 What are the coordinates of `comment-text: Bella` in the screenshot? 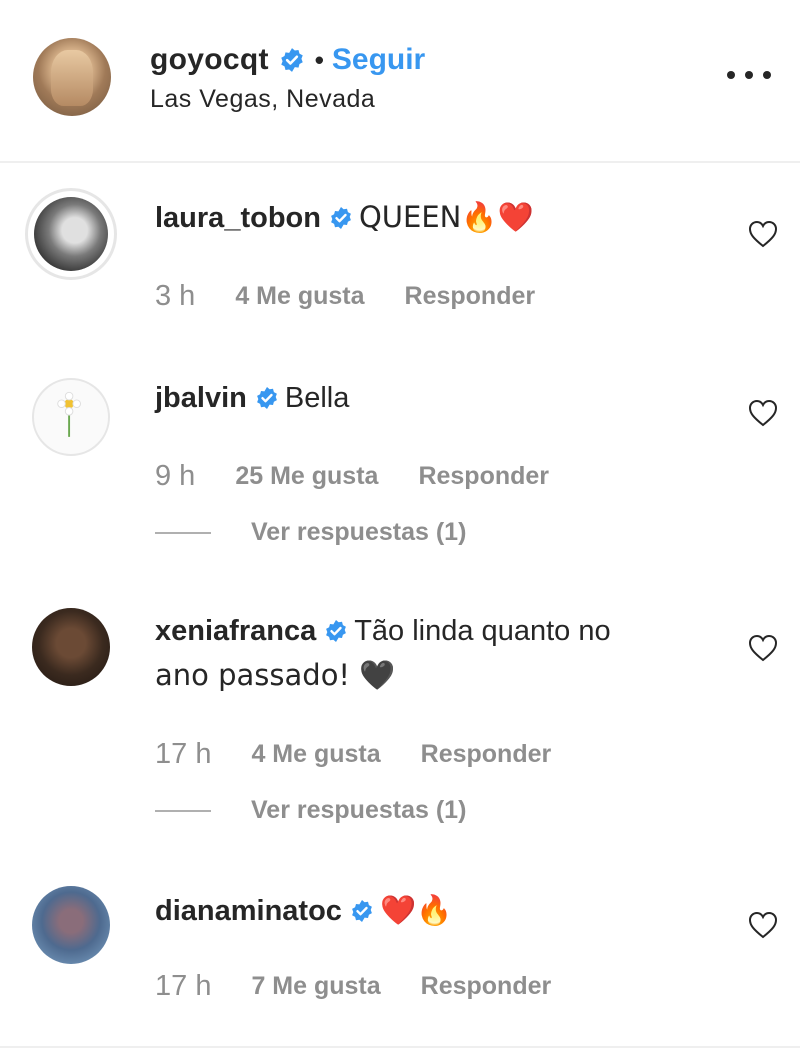 It's located at (317, 398).